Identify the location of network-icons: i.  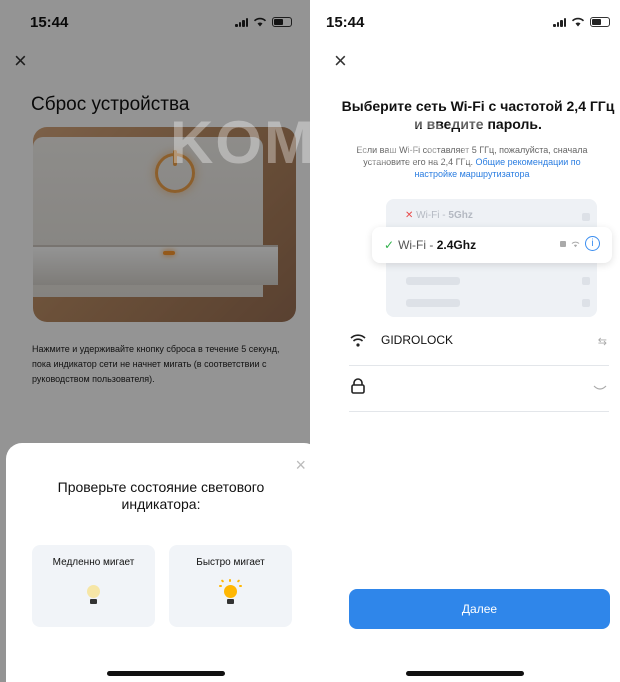
(580, 243).